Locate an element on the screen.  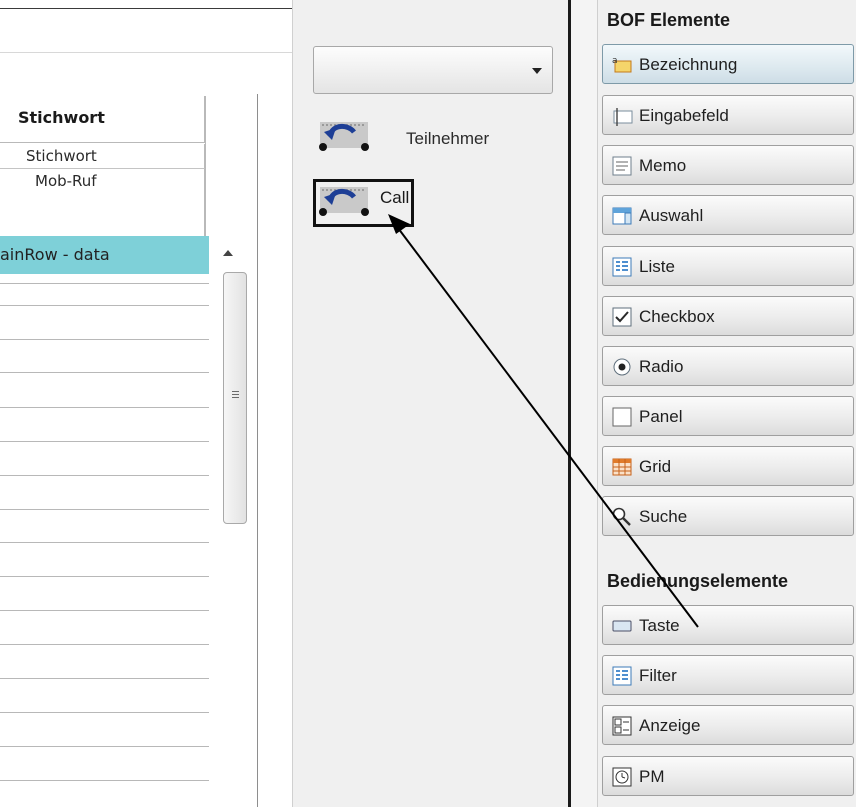
widget-label-call: Call is located at coordinates (394, 198).